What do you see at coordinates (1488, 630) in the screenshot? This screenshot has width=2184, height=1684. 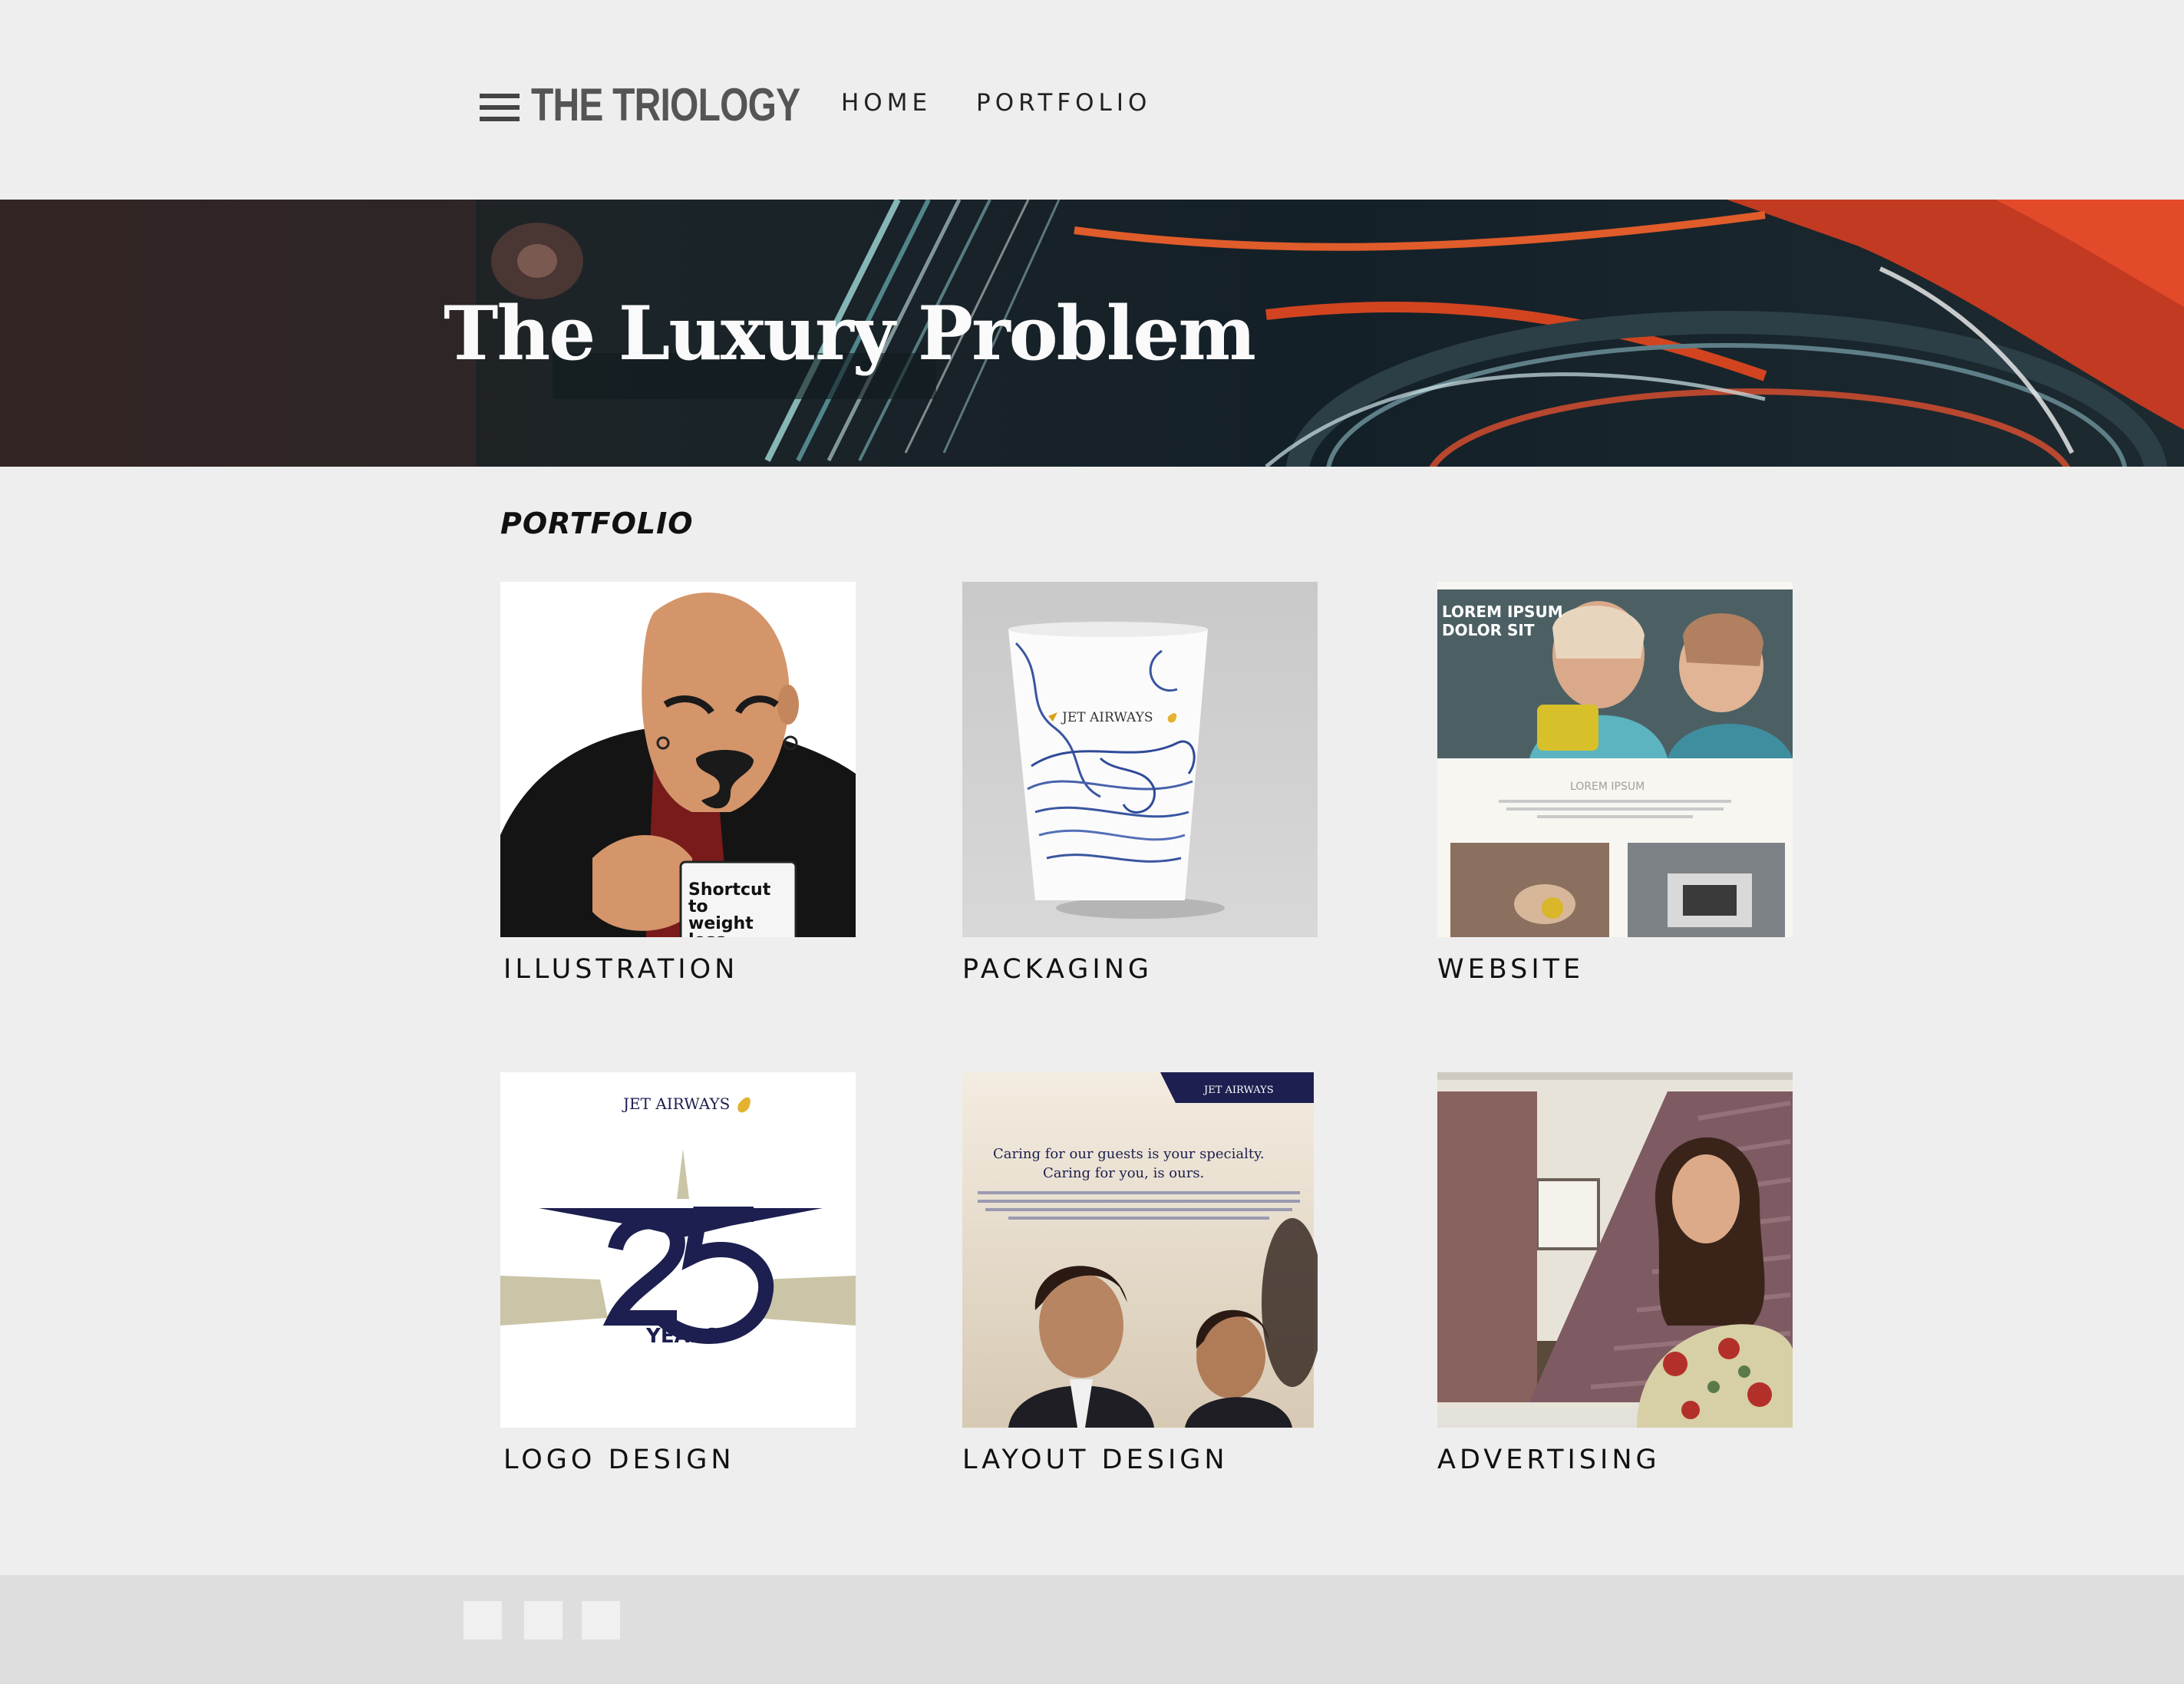 I see `website-hero-text-2: DOLOR SIT` at bounding box center [1488, 630].